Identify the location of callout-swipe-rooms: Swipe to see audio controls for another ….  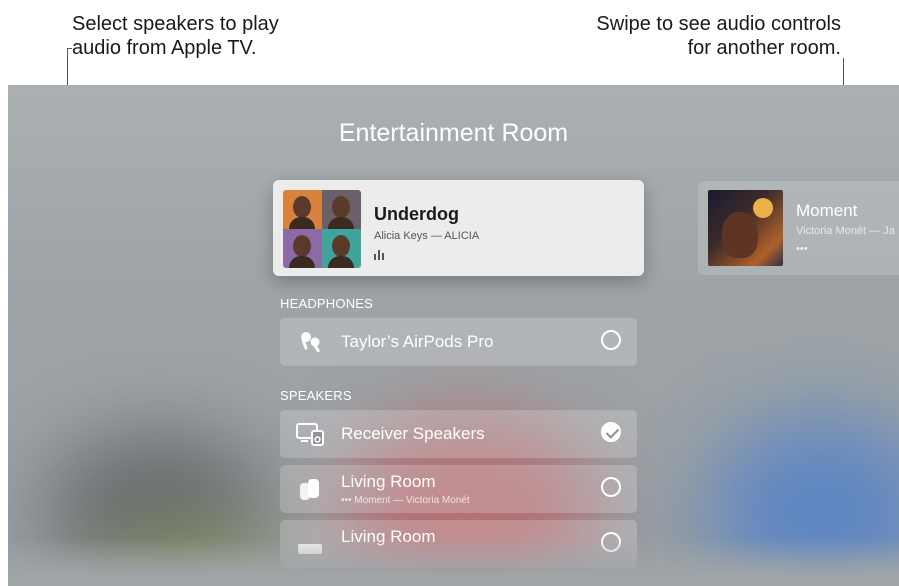
(661, 36).